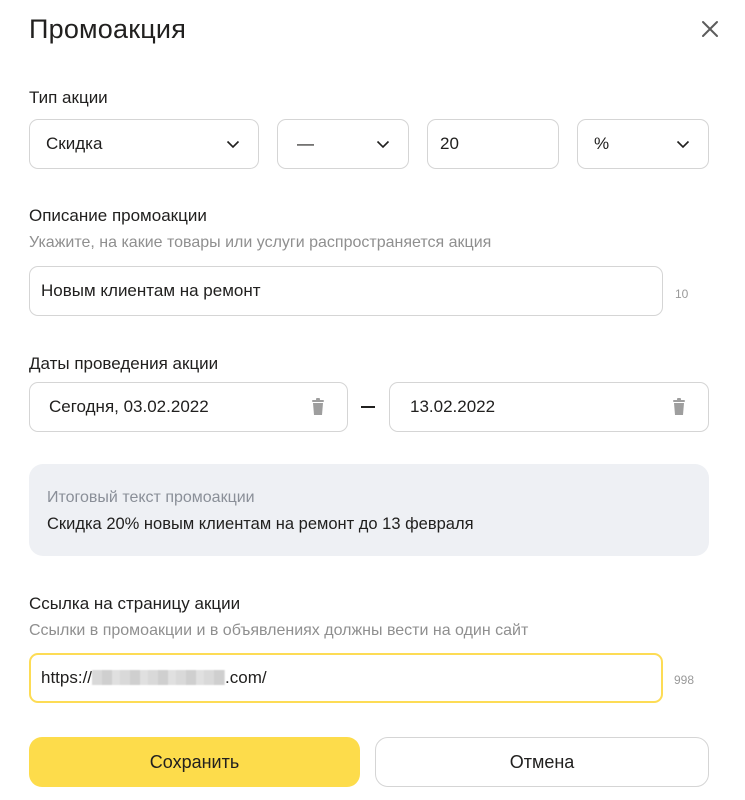  I want to click on link-counter: 998, so click(684, 680).